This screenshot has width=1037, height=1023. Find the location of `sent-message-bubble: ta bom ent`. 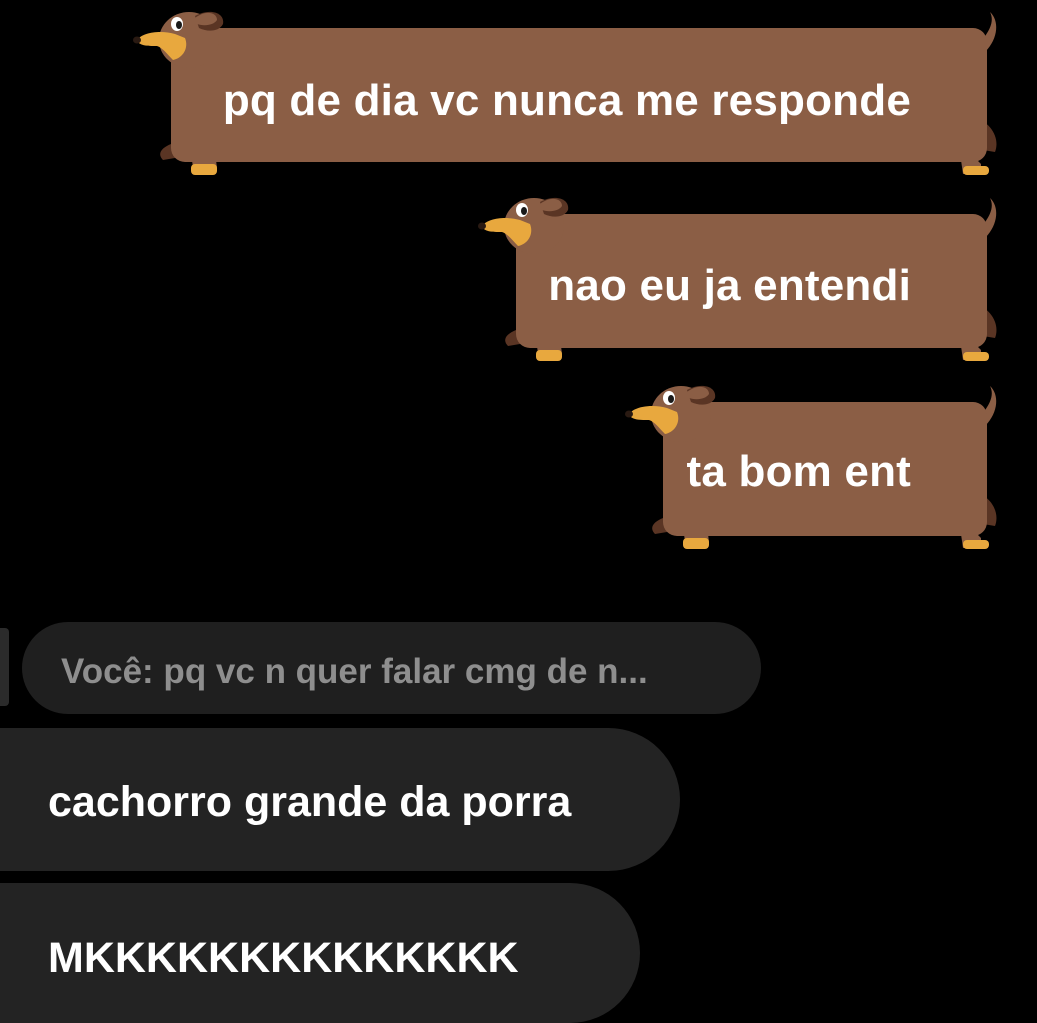

sent-message-bubble: ta bom ent is located at coordinates (814, 465).